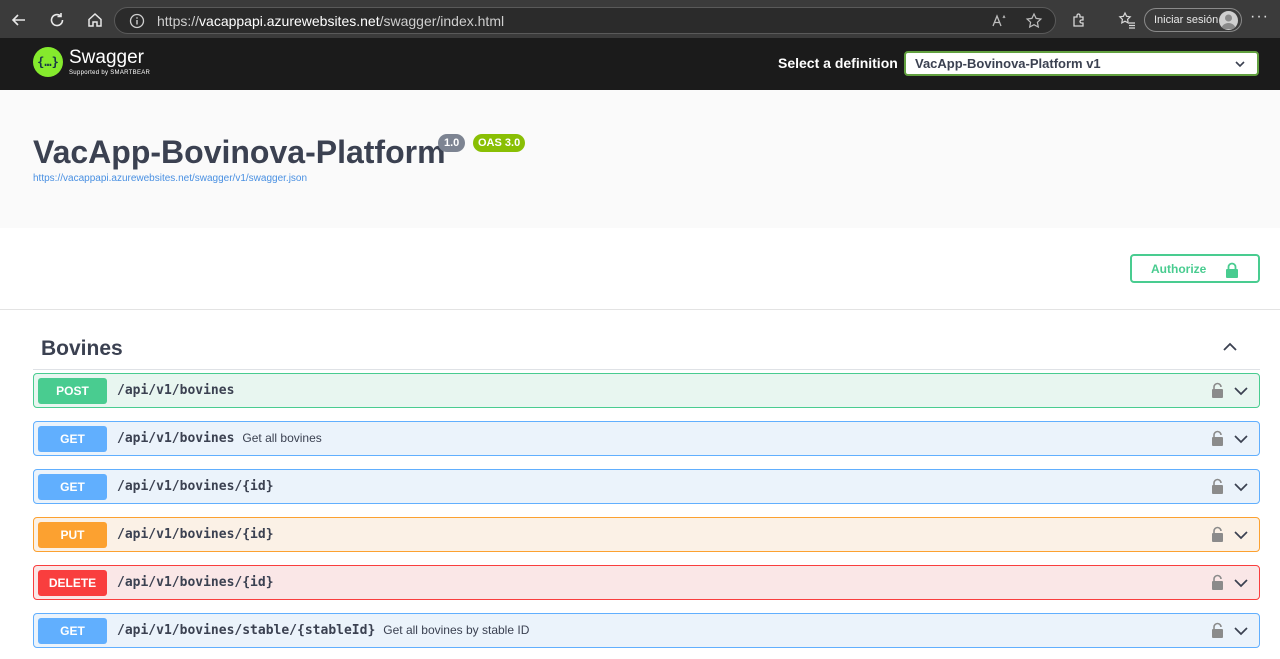 Image resolution: width=1280 pixels, height=659 pixels. I want to click on tag-bovines: Bovines, so click(646, 350).